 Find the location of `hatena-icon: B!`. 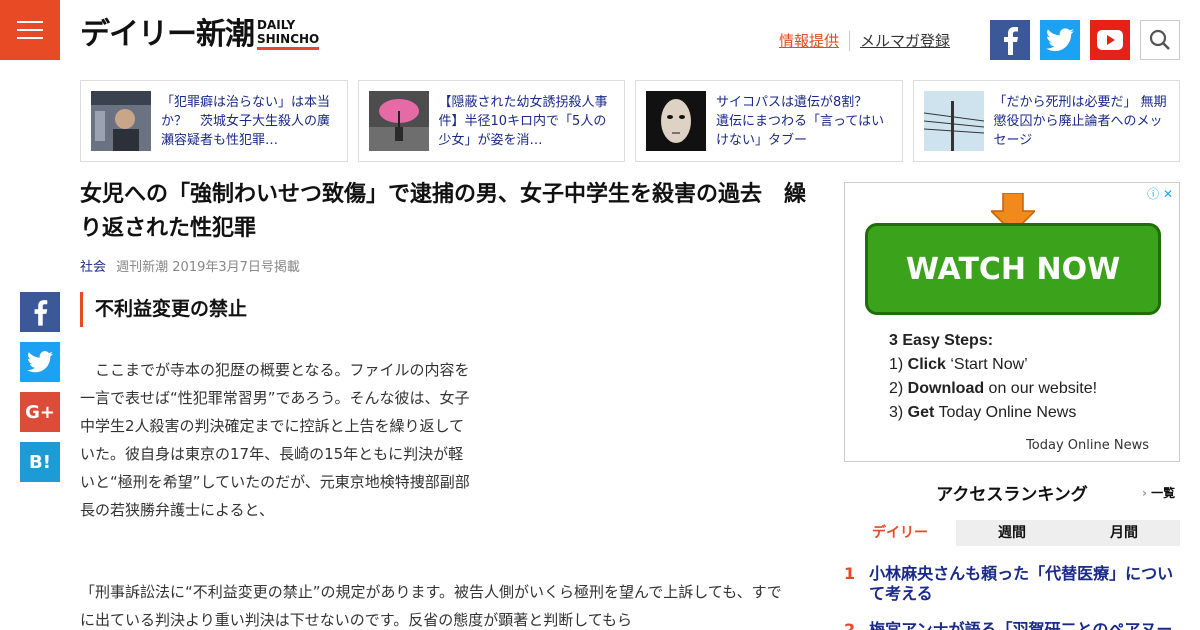

hatena-icon: B! is located at coordinates (40, 462).